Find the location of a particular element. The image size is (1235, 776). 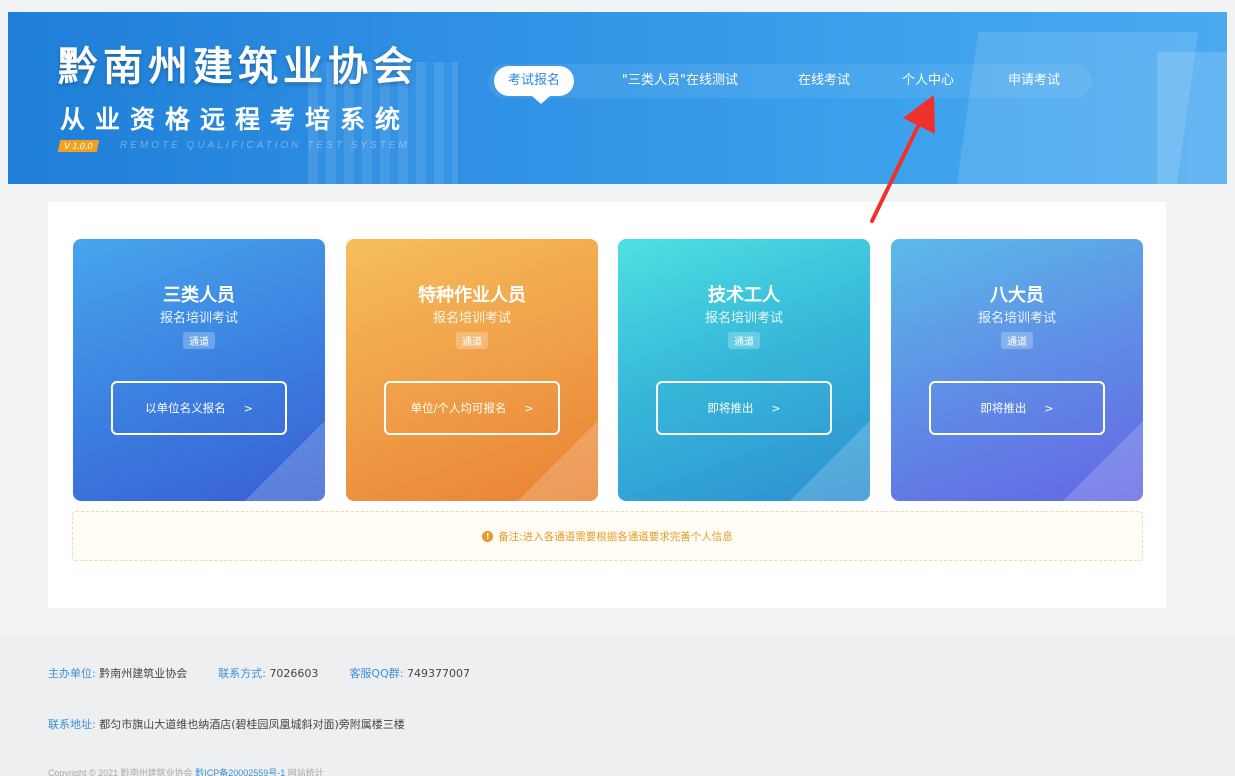

notice-bar: ! 备注:进入各通道需要根据各通道要求完善个人信息 is located at coordinates (607, 536).